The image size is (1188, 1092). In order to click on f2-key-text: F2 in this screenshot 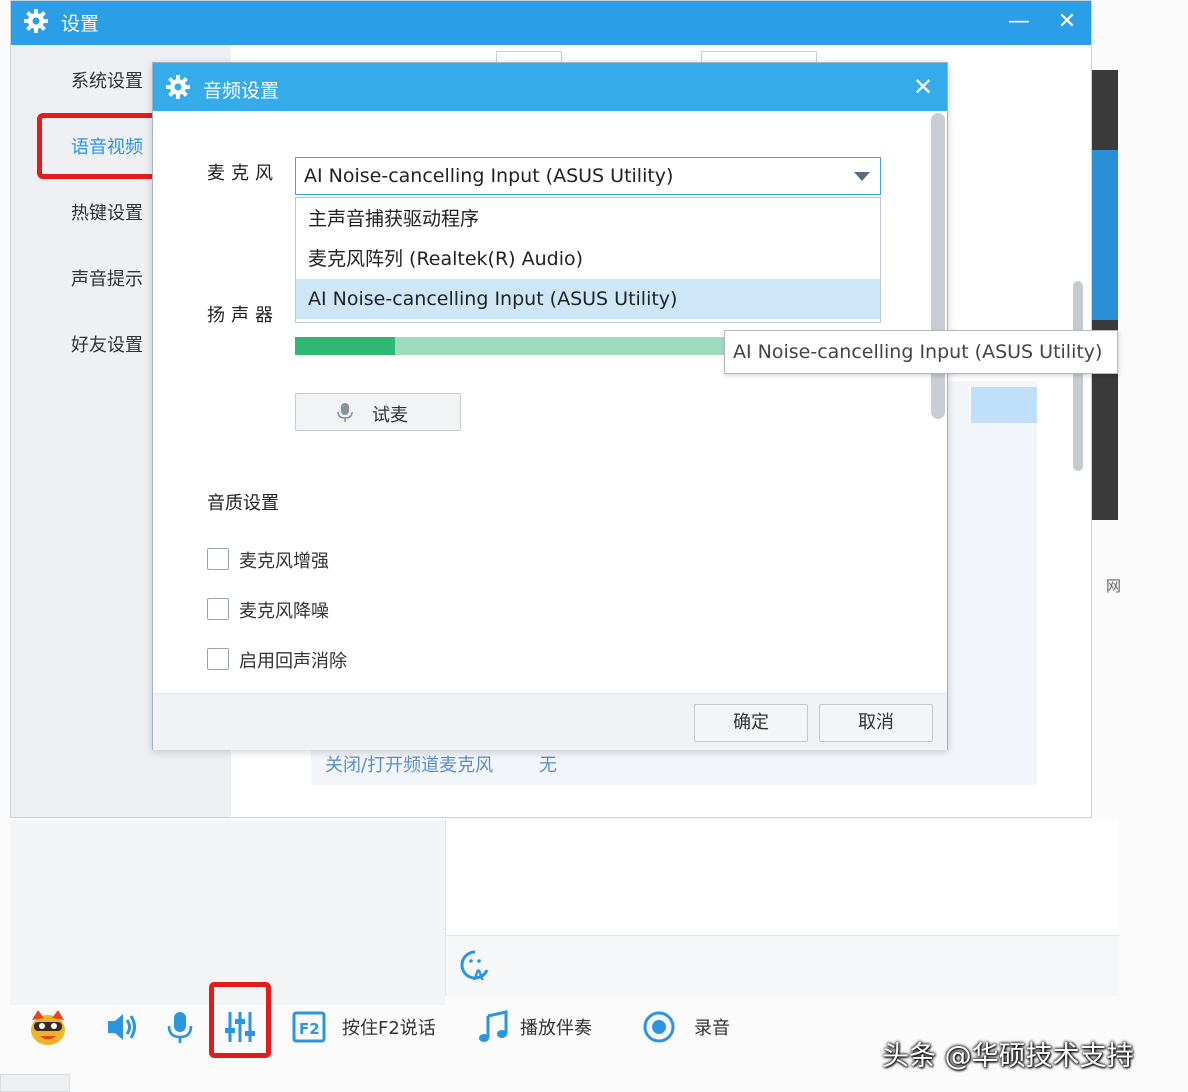, I will do `click(309, 1029)`.